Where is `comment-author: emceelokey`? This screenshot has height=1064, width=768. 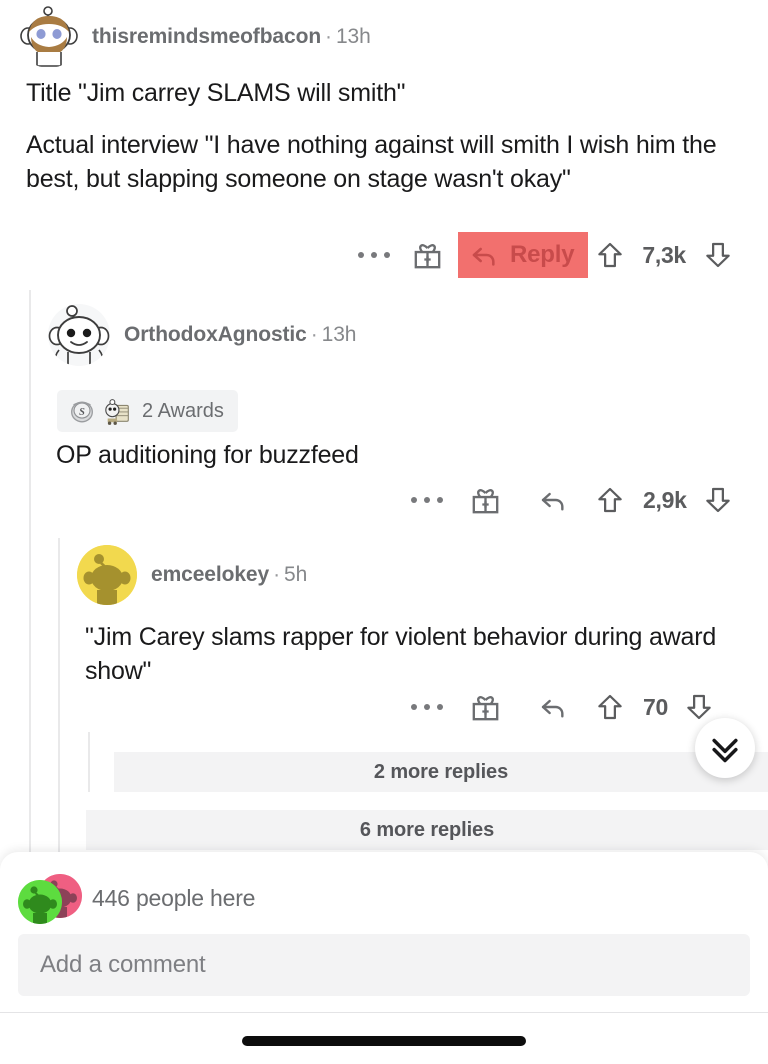 comment-author: emceelokey is located at coordinates (210, 574).